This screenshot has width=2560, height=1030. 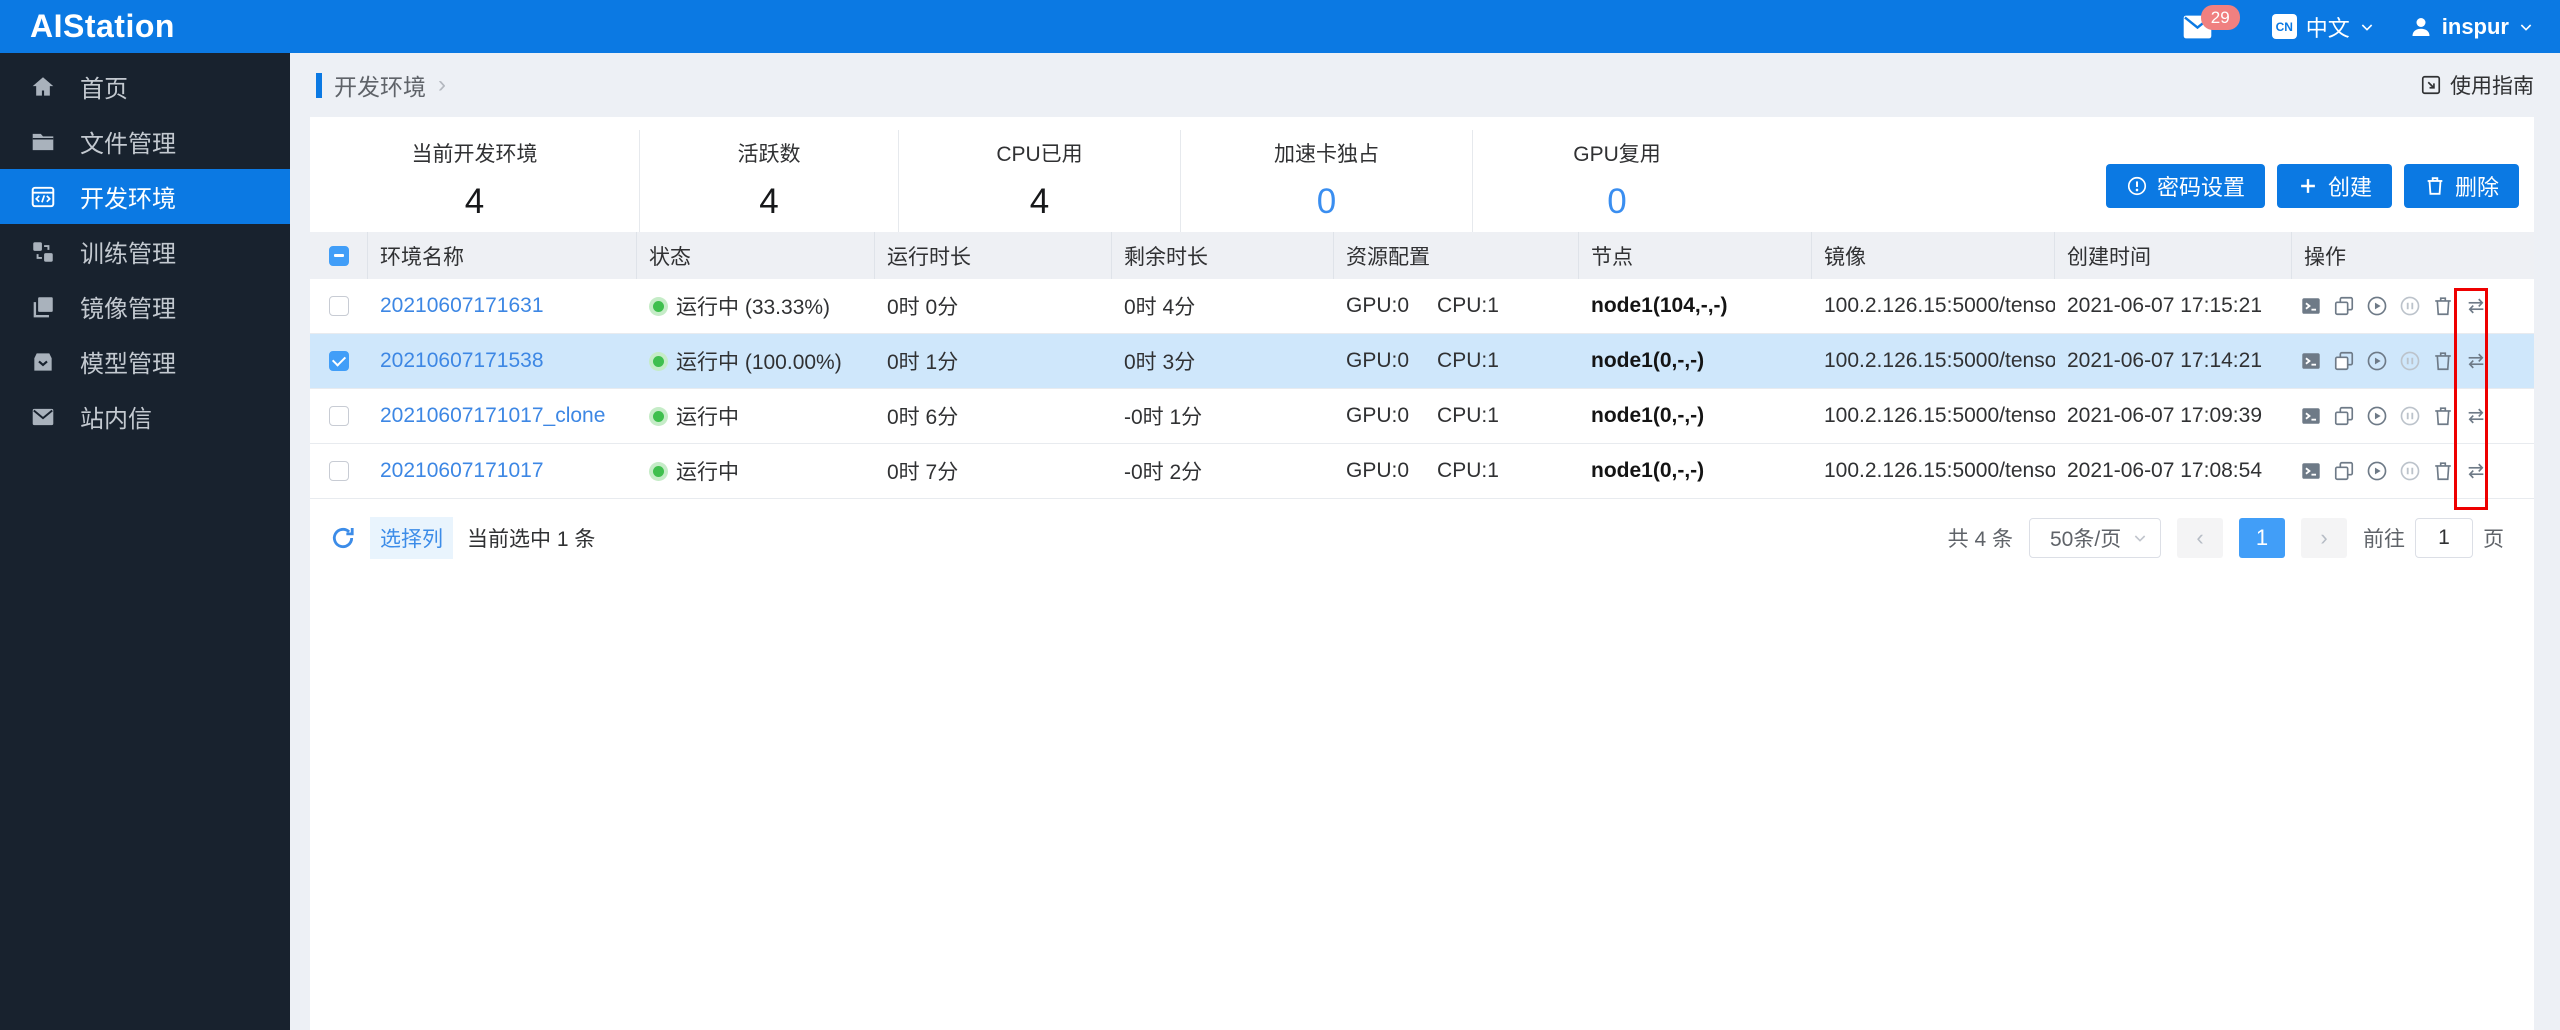 I want to click on cpu-value: CPU:1, so click(x=1468, y=360).